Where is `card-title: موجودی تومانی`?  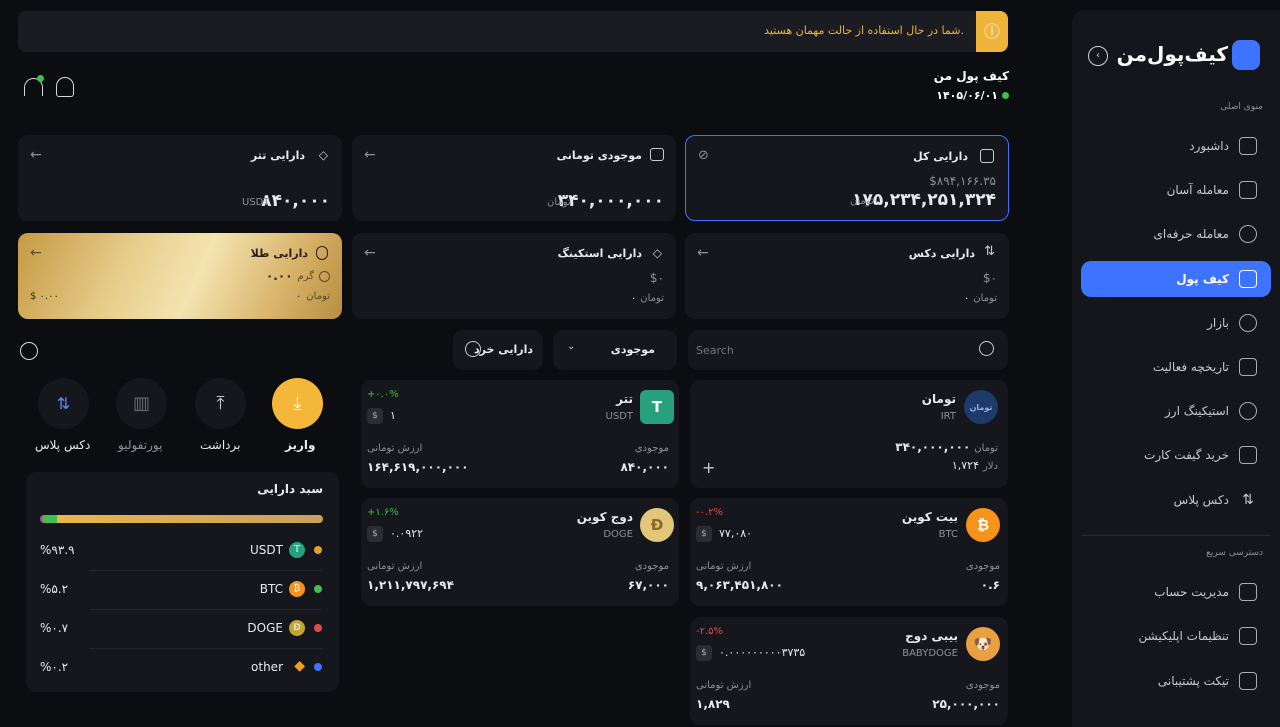
card-title: موجودی تومانی is located at coordinates (599, 155).